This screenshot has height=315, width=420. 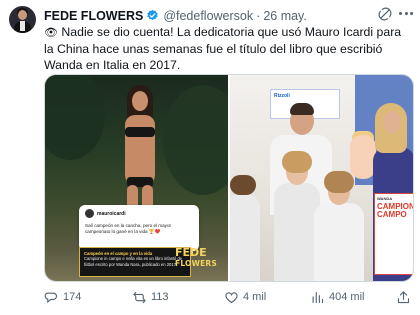 I want to click on woman-face, so click(x=392, y=122).